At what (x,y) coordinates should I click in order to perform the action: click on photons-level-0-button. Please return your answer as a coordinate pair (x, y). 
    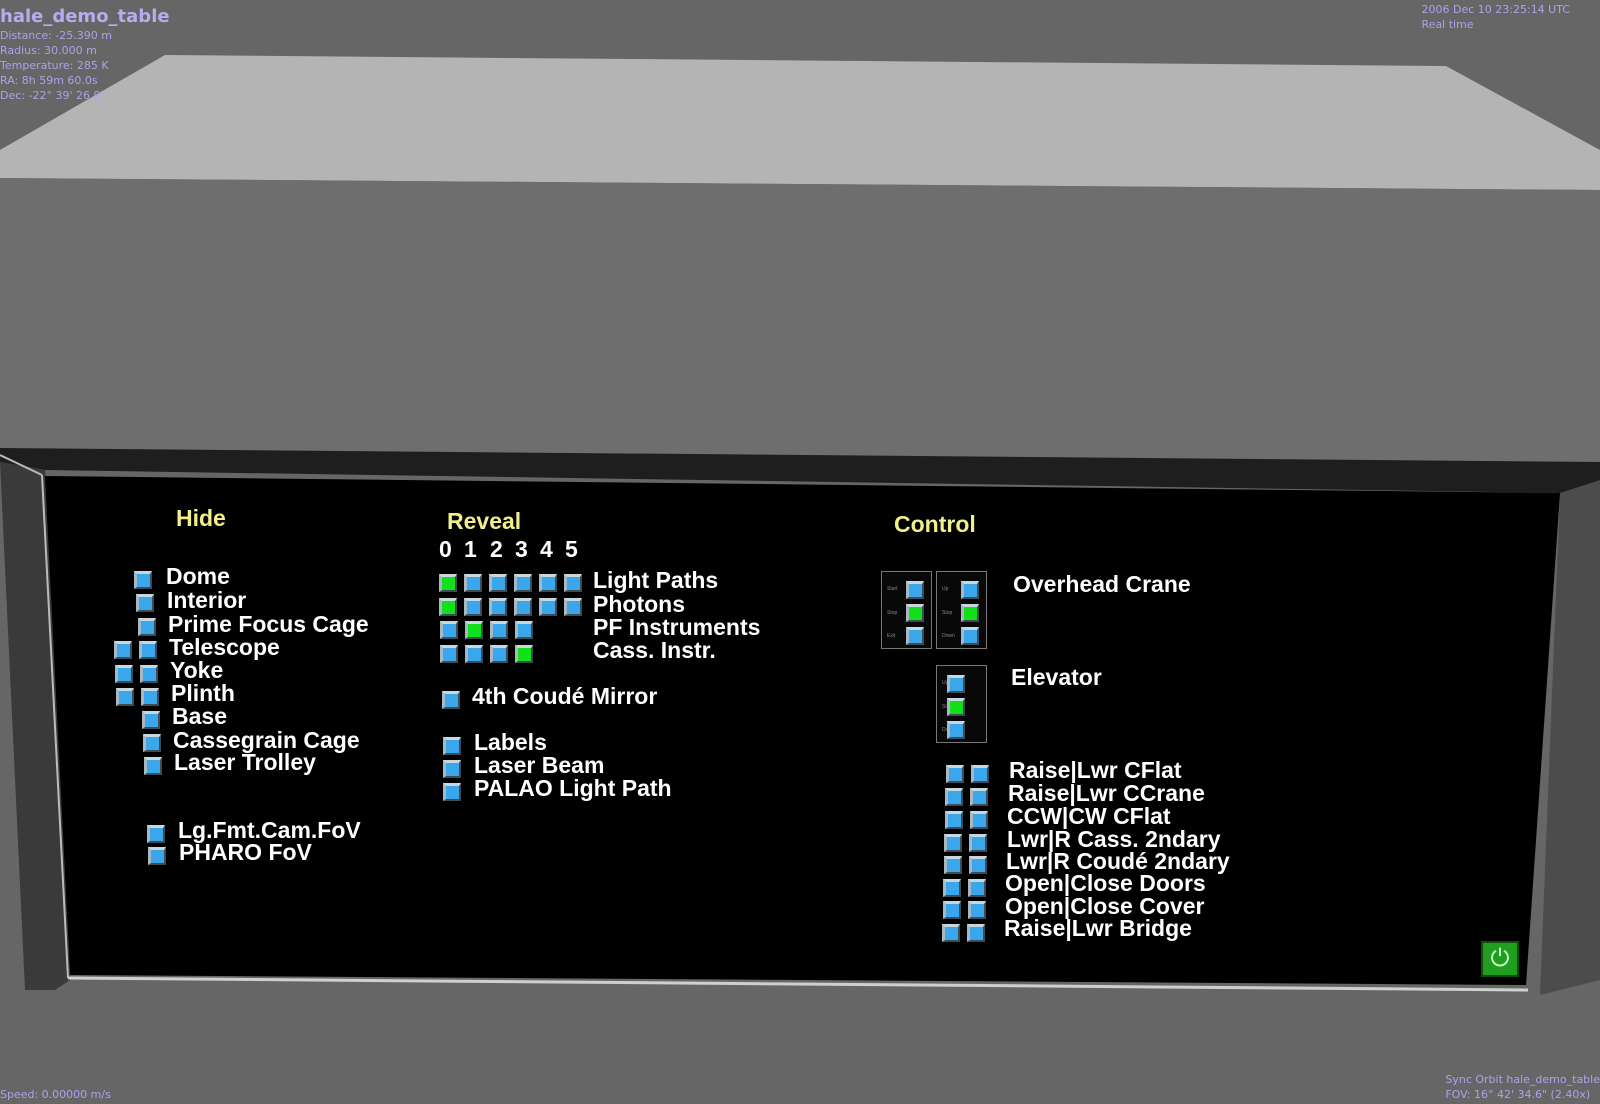
    Looking at the image, I should click on (448, 607).